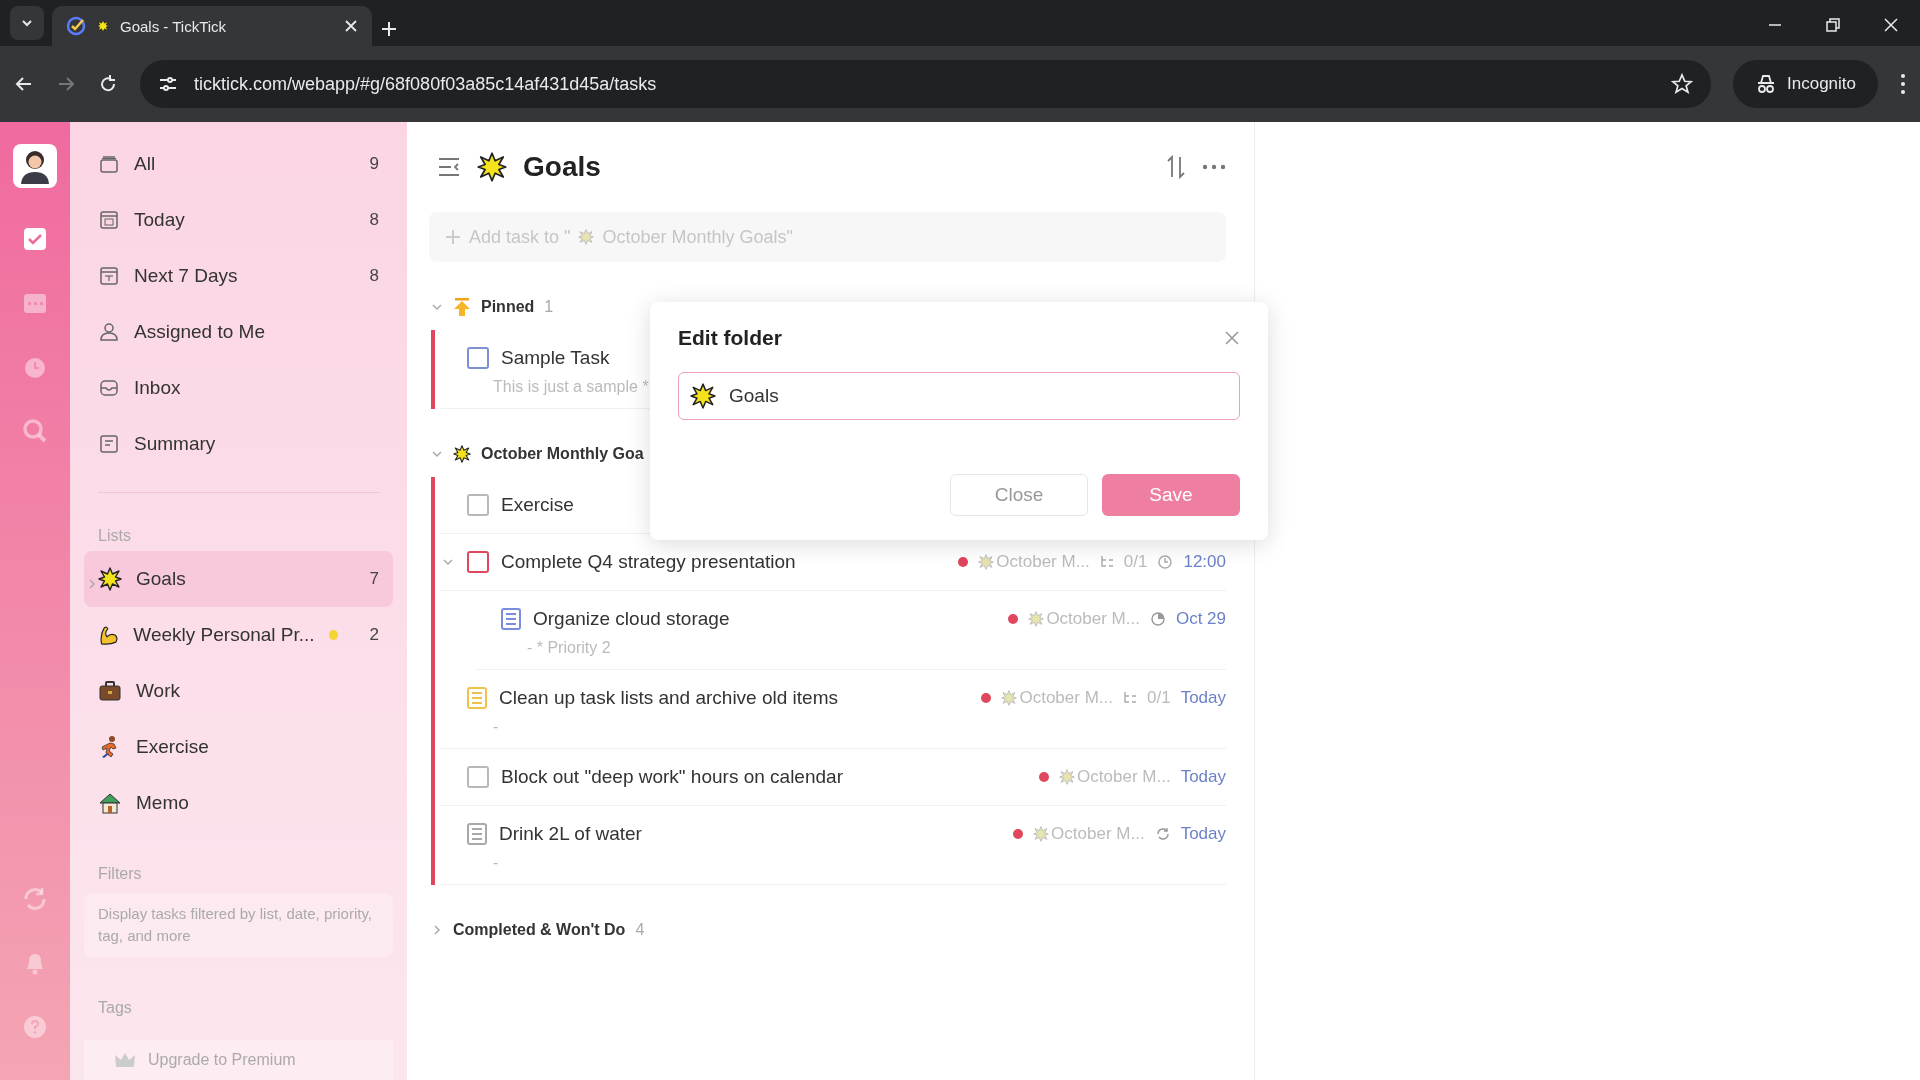 The height and width of the screenshot is (1080, 1920). Describe the element at coordinates (115, 1008) in the screenshot. I see `section-heading: Tags` at that location.